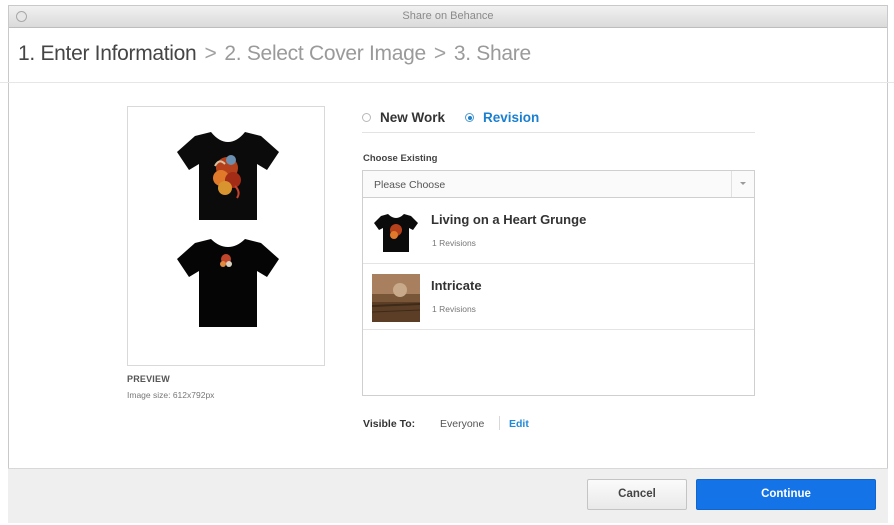  I want to click on radio-revision, so click(470, 117).